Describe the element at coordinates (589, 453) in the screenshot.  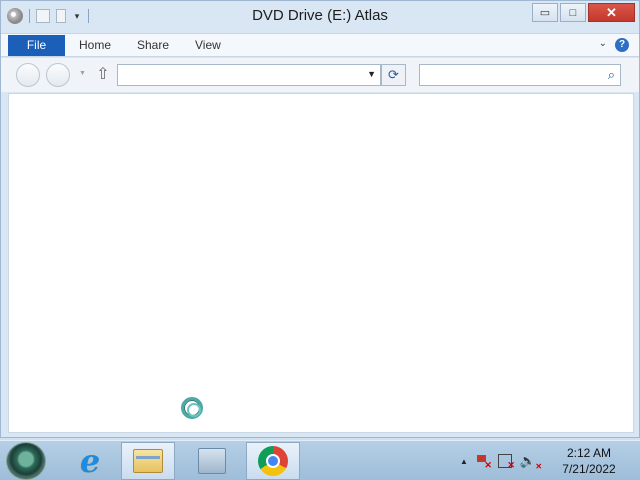
I see `clock-time: 2:12 AM` at that location.